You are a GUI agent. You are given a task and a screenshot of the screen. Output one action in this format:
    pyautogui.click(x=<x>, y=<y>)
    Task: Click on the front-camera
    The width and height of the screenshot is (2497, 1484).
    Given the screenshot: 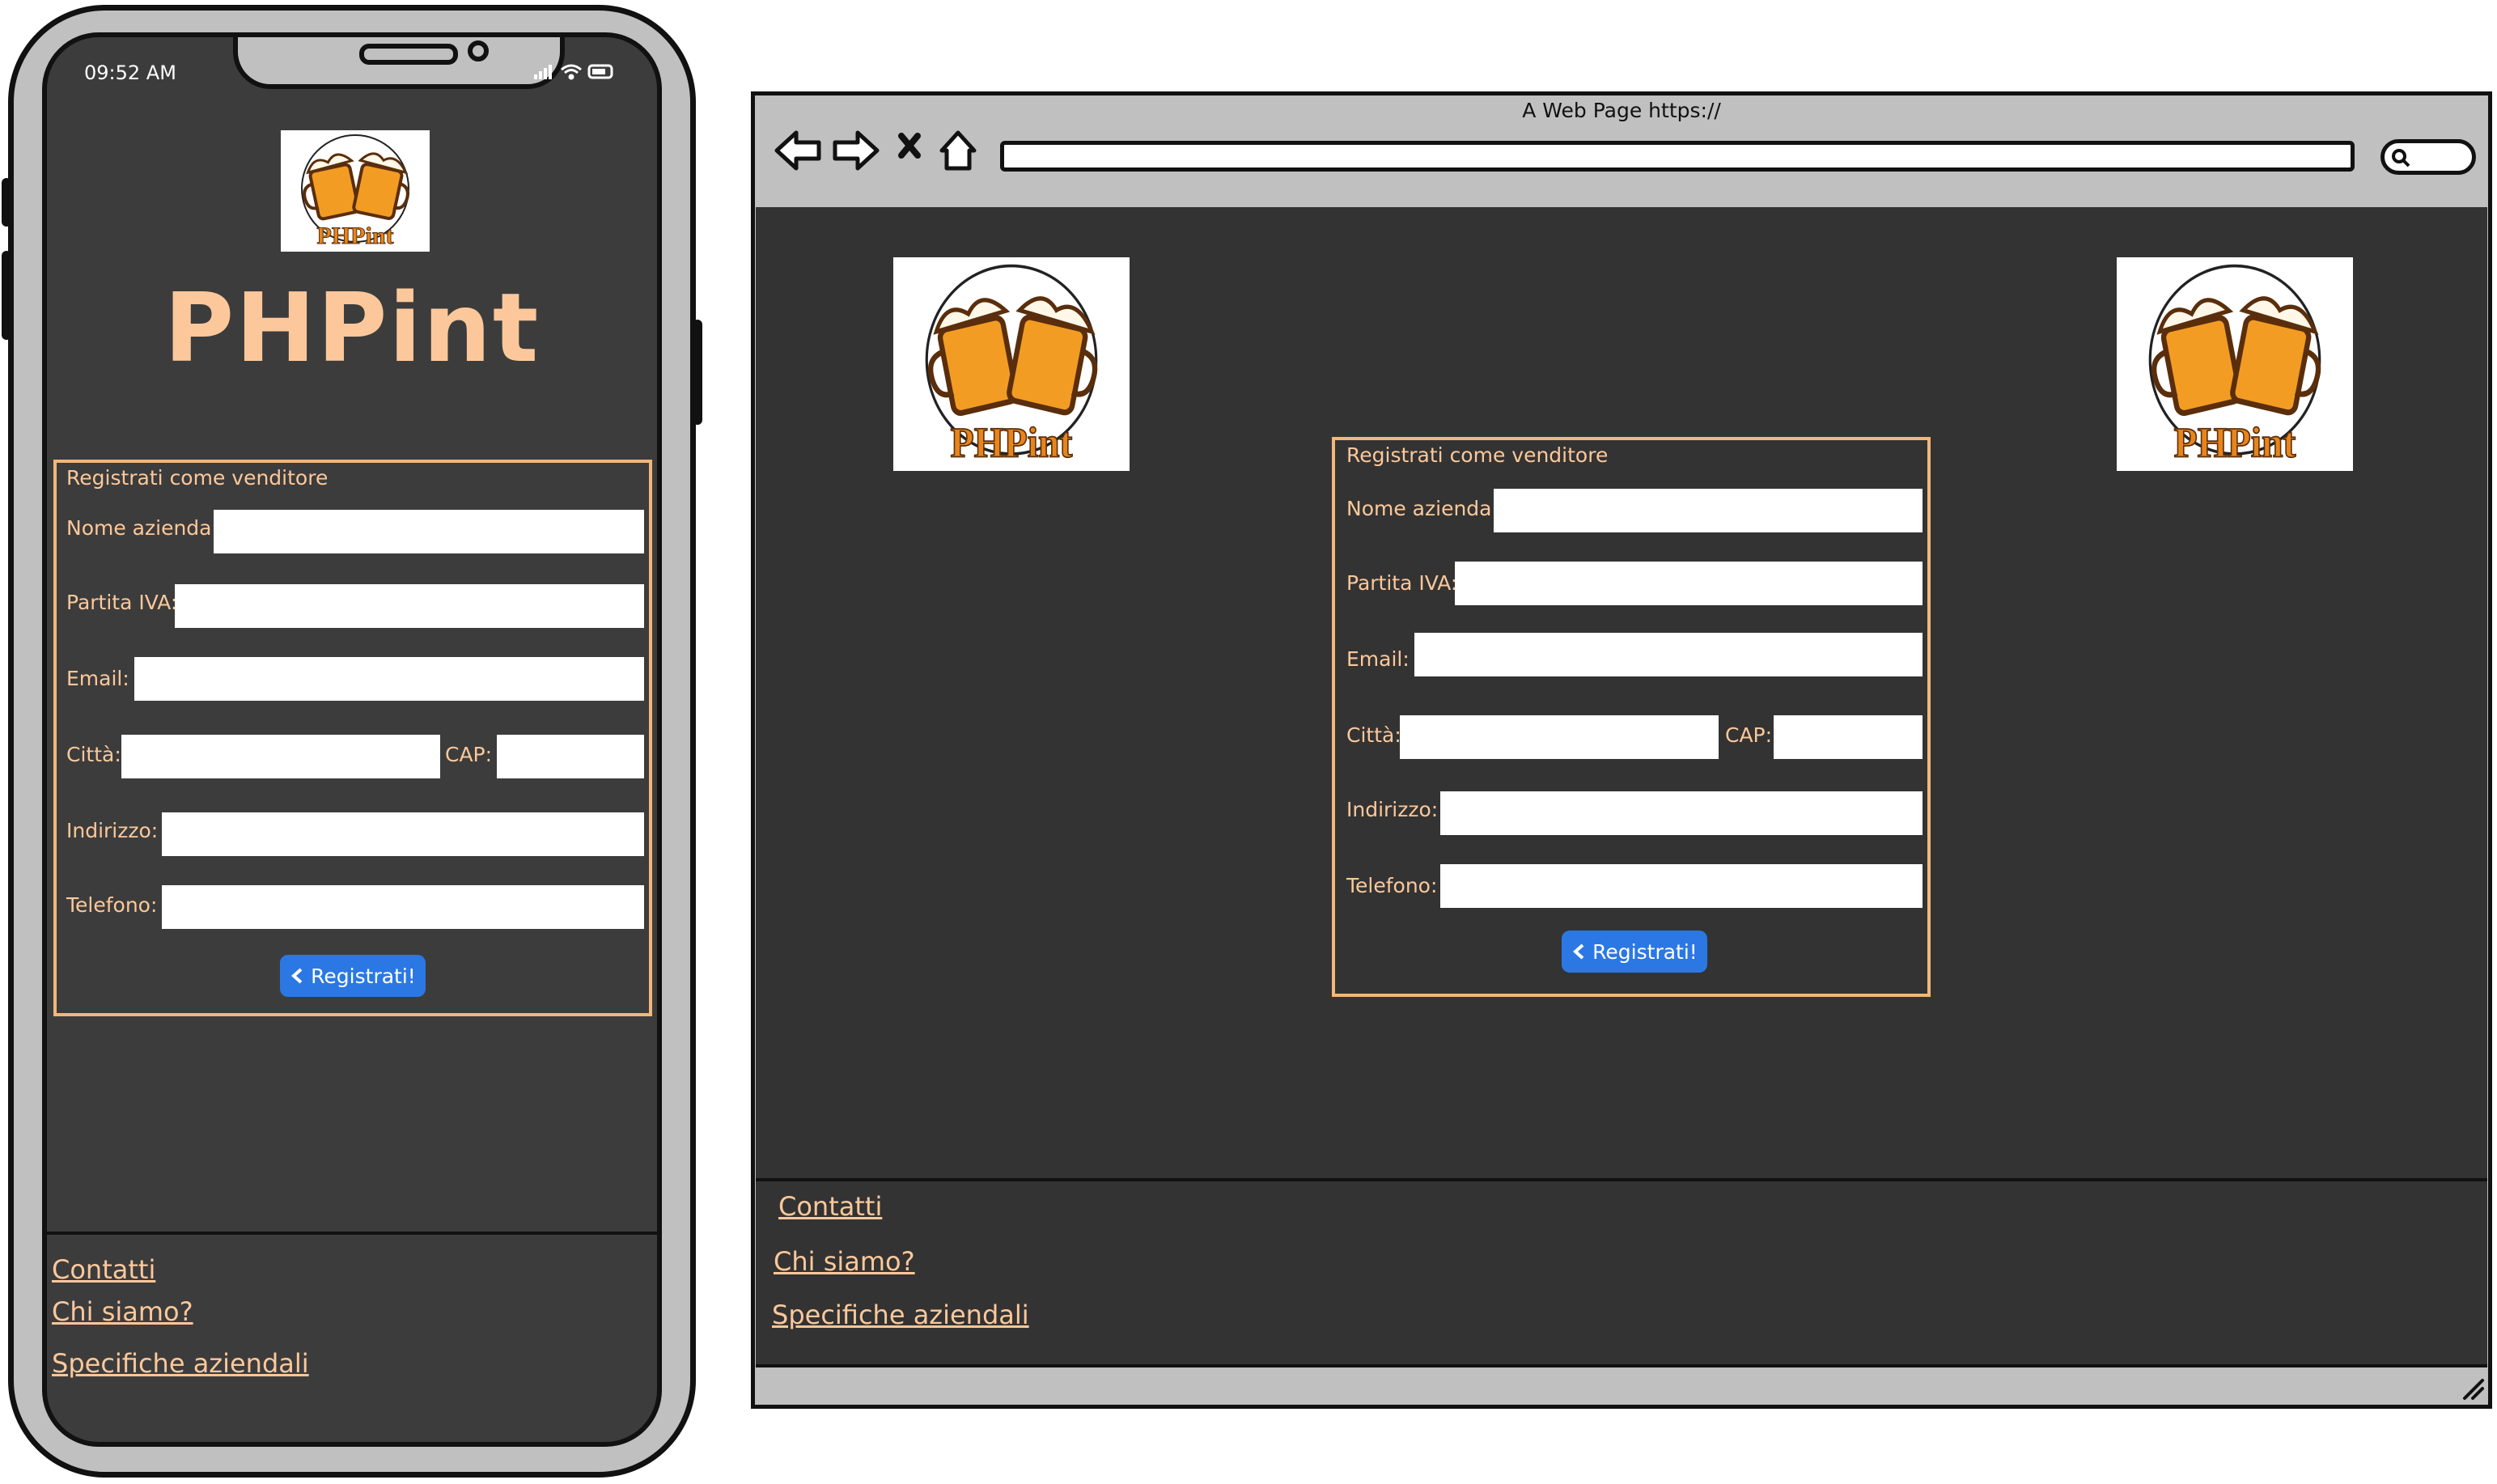 What is the action you would take?
    pyautogui.click(x=479, y=51)
    